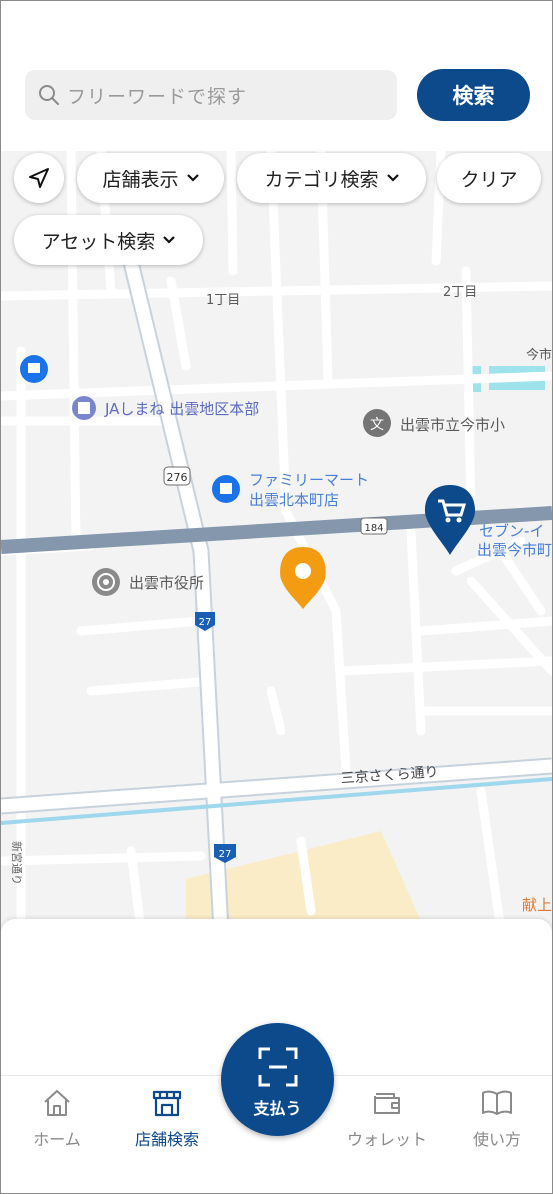  What do you see at coordinates (167, 1103) in the screenshot?
I see `store-icon` at bounding box center [167, 1103].